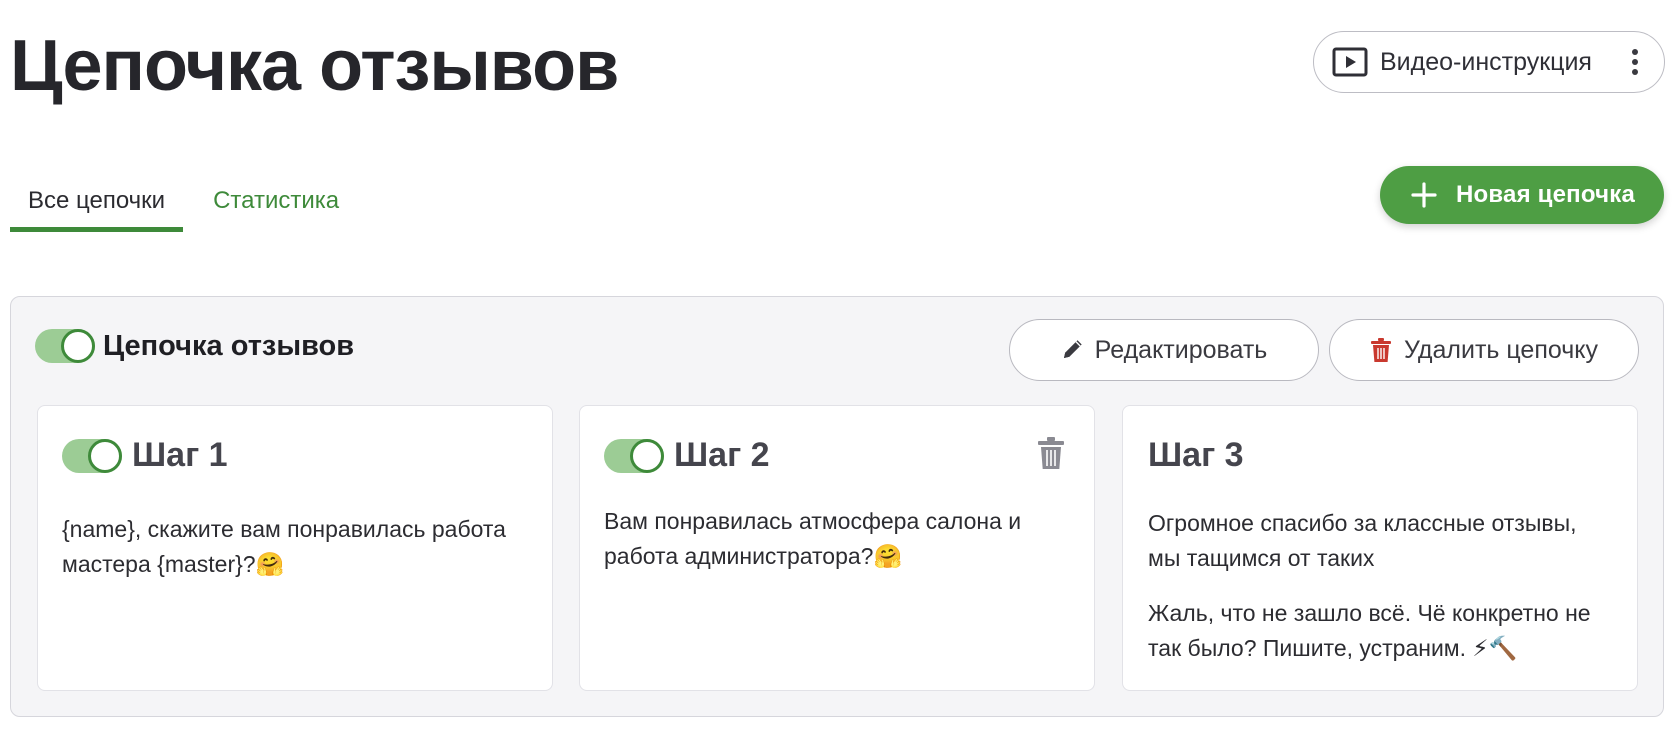  I want to click on pencil-icon, so click(1073, 350).